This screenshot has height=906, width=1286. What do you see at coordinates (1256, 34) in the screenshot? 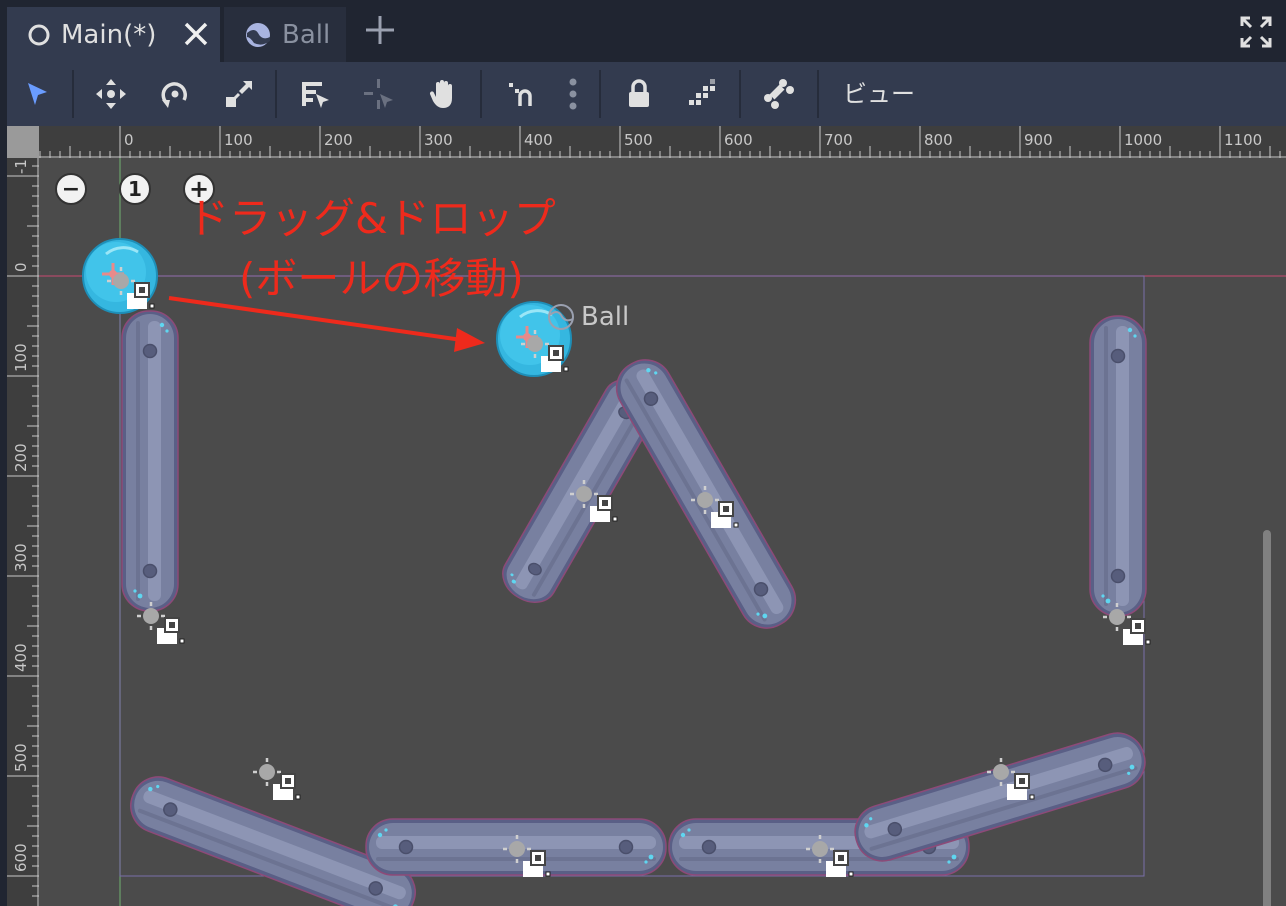
I see `fullscreen-icon` at bounding box center [1256, 34].